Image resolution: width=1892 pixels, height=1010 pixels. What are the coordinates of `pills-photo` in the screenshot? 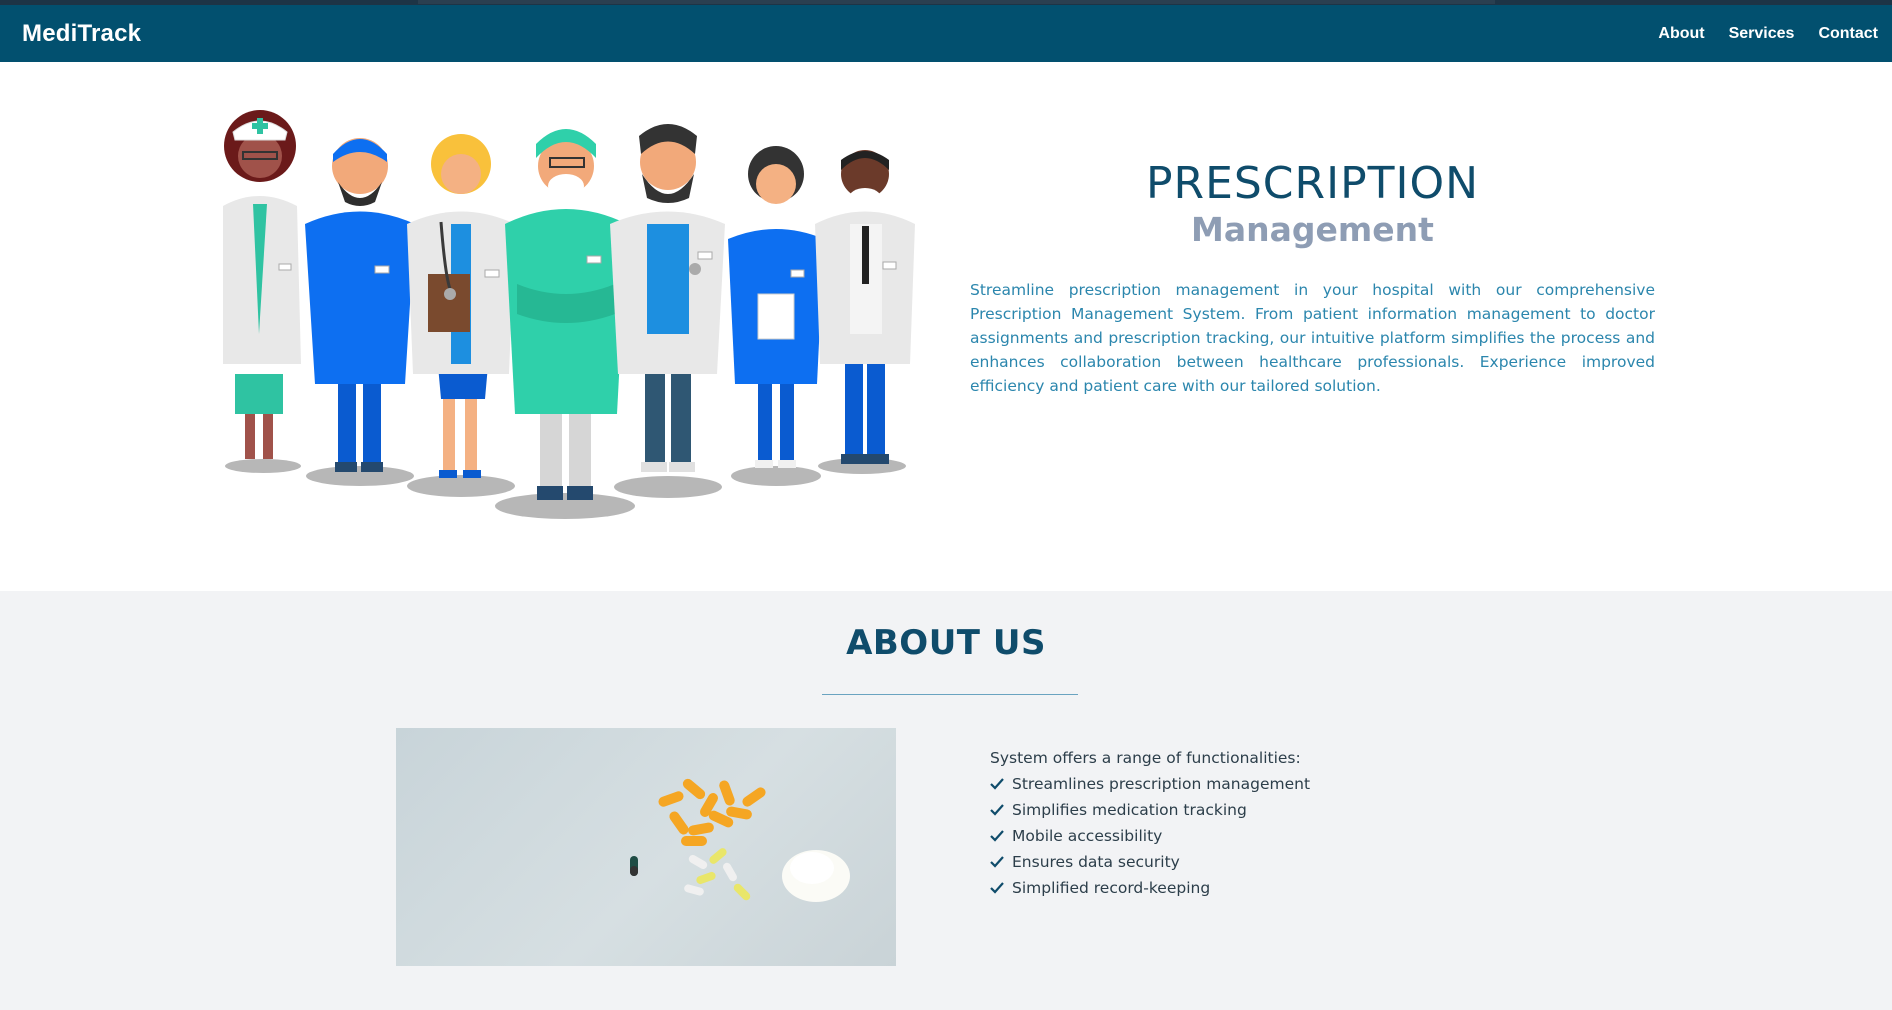 It's located at (646, 847).